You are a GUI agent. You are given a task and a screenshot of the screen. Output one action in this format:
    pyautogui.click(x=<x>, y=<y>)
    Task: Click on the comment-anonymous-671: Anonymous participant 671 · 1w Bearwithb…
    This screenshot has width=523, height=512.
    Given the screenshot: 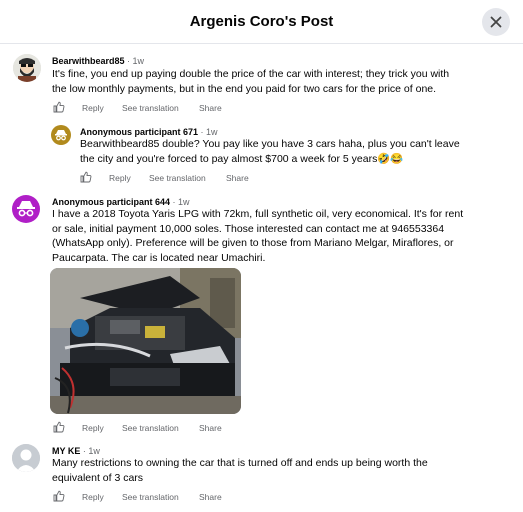 What is the action you would take?
    pyautogui.click(x=261, y=155)
    